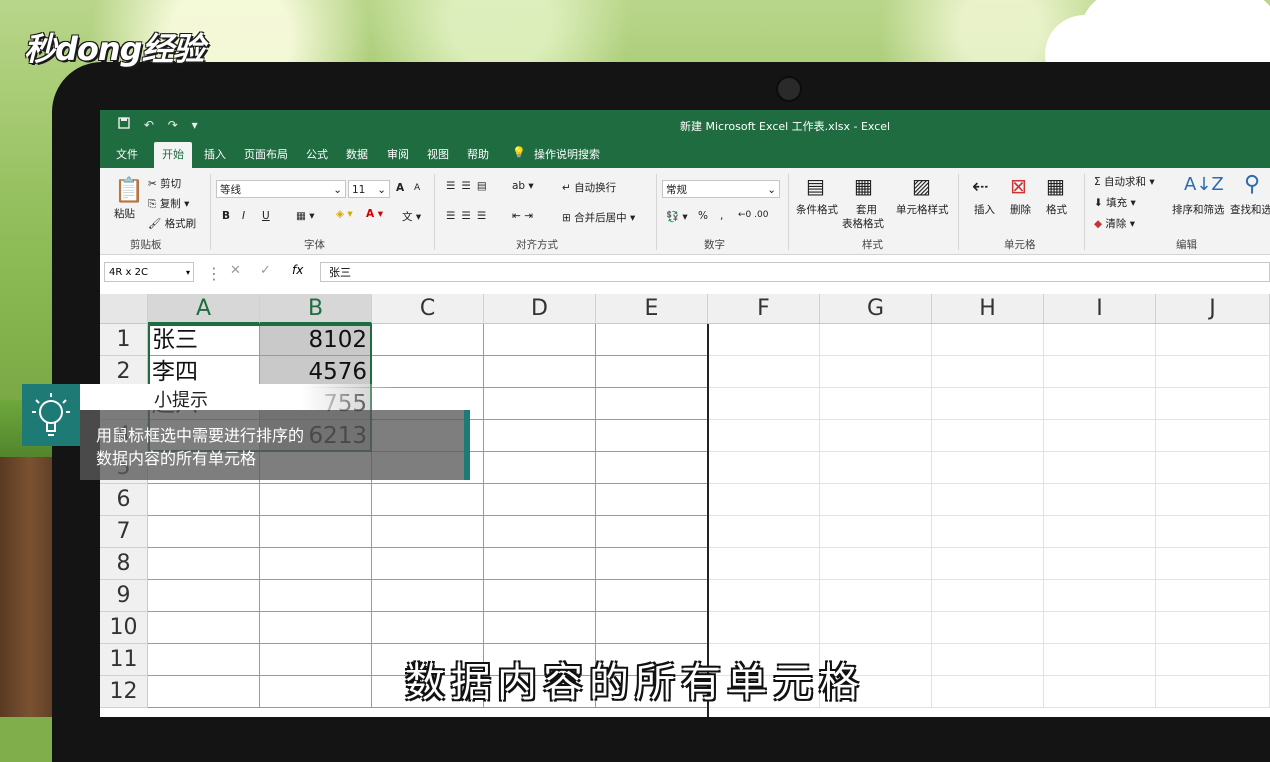  I want to click on row-header-6: 6, so click(124, 500).